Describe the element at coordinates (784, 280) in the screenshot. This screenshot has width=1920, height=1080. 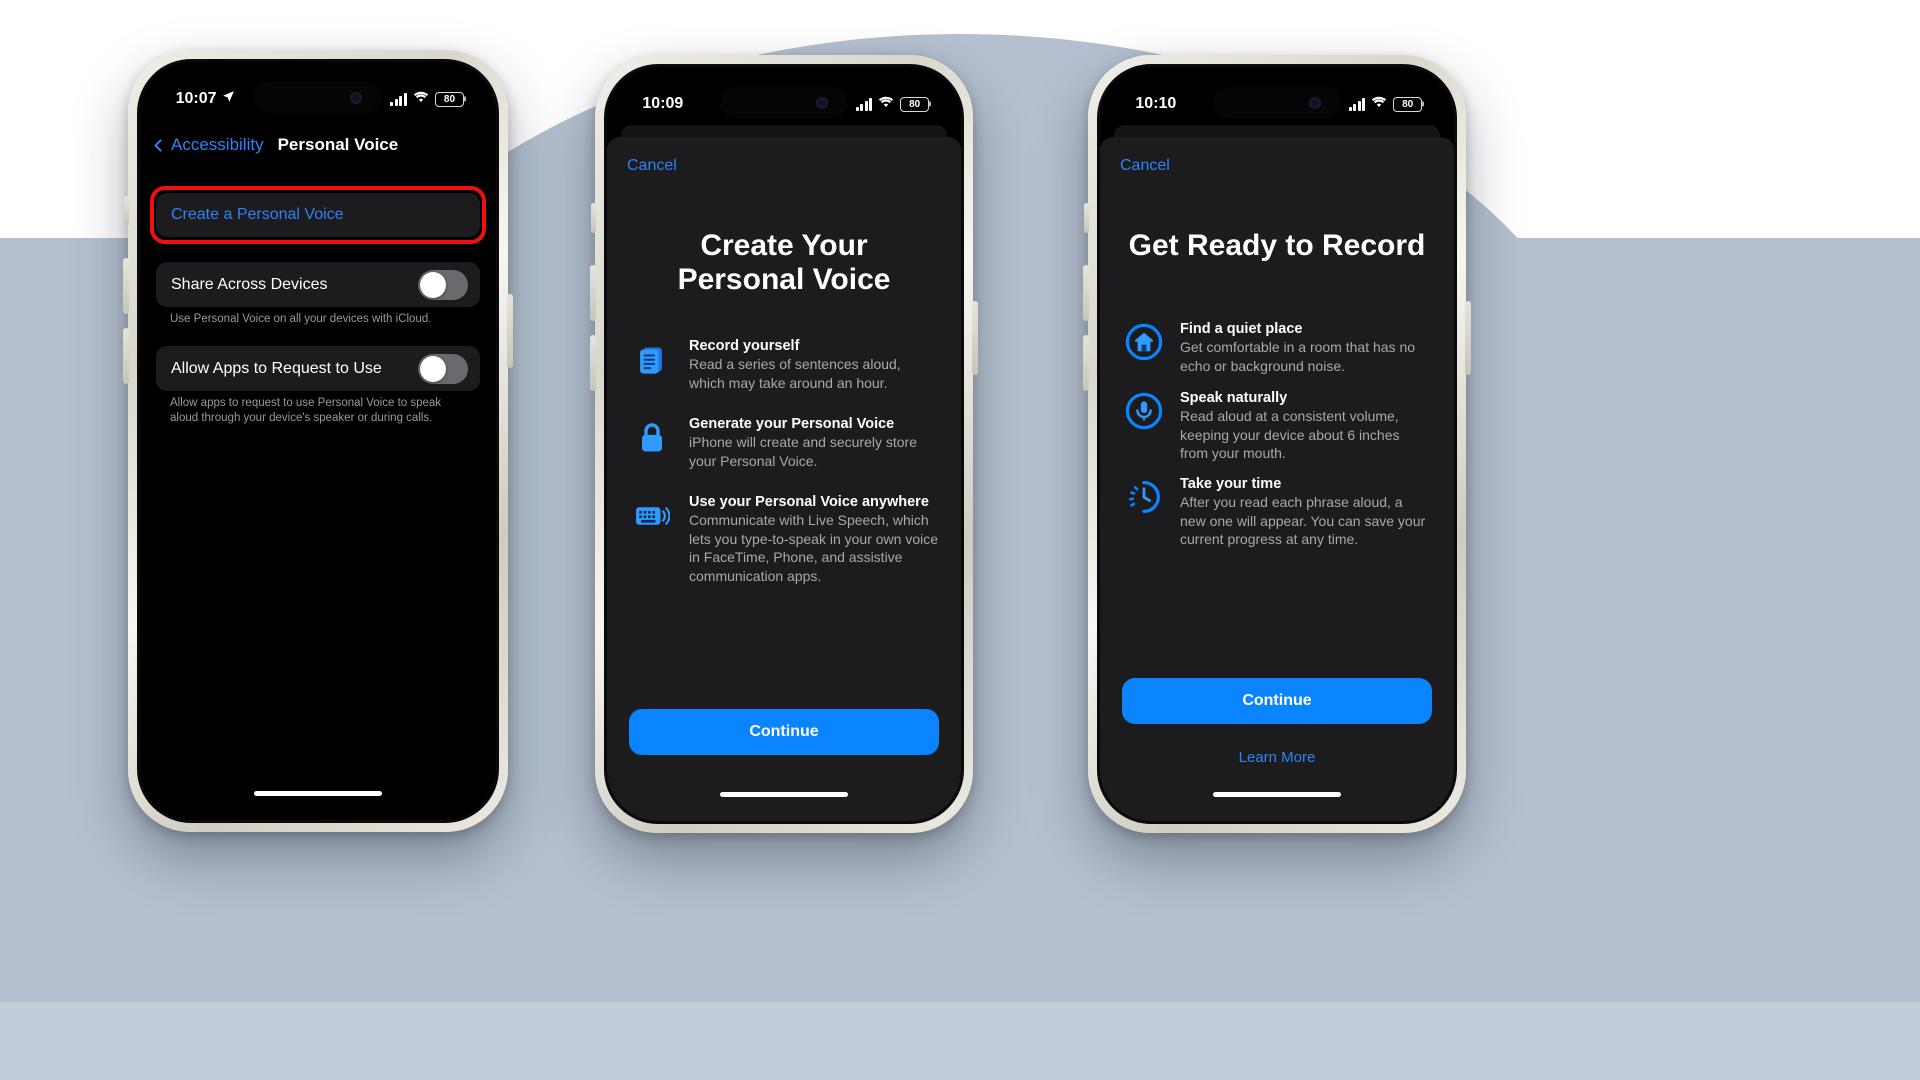
I see `sheet-title-line2: Personal Voice` at that location.